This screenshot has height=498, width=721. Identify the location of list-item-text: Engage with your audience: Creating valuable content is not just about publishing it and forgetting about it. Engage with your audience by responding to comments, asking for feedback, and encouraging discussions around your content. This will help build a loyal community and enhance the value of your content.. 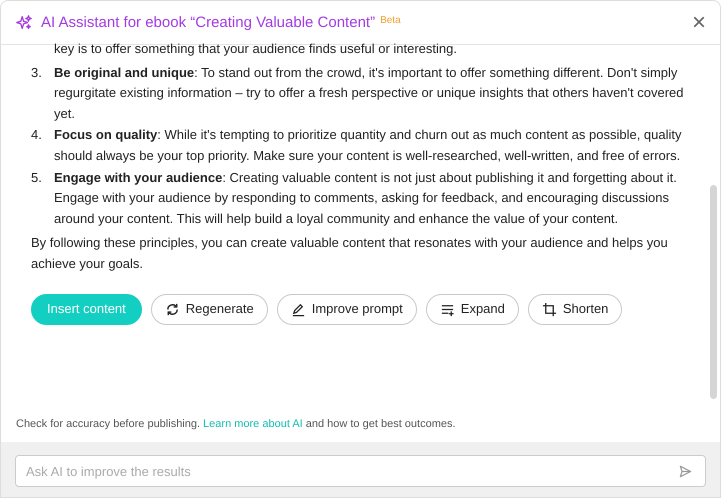
(366, 198).